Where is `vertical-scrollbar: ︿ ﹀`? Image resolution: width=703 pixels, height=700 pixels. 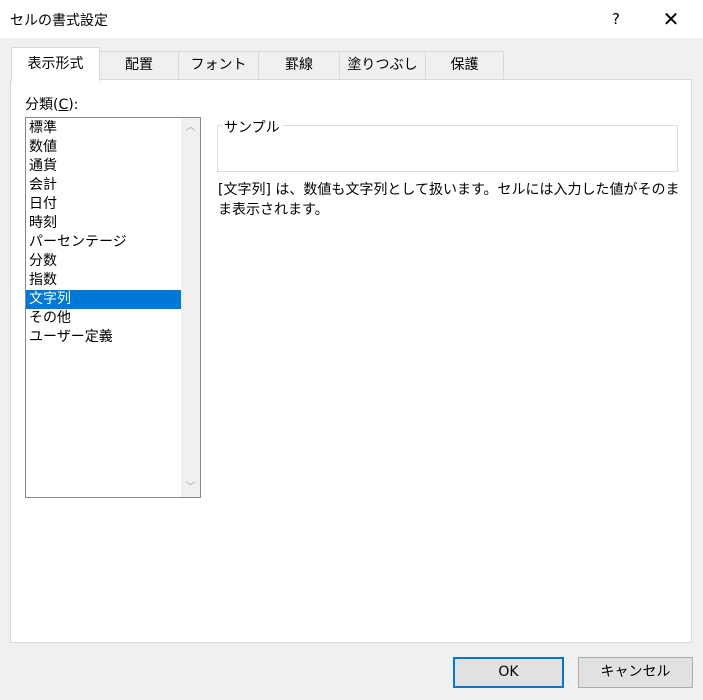 vertical-scrollbar: ︿ ﹀ is located at coordinates (190, 307).